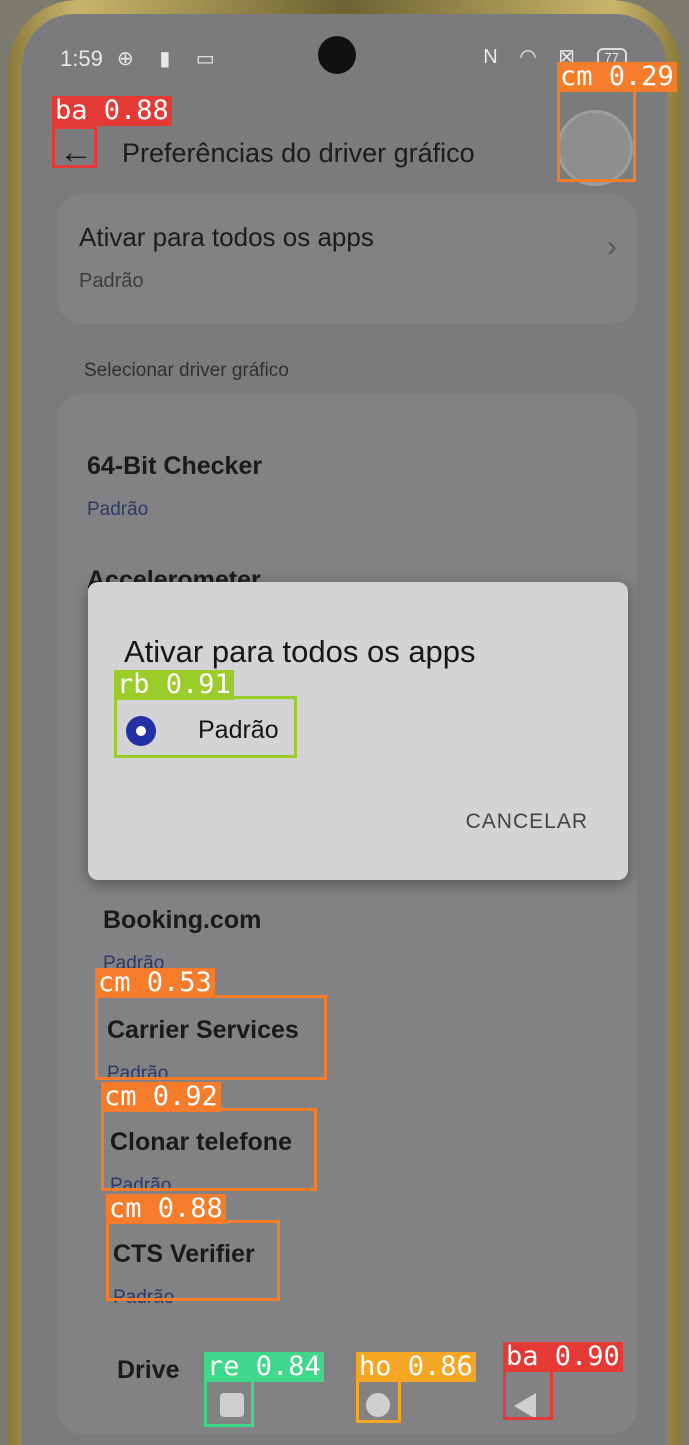 The image size is (689, 1445). I want to click on detection-label: rb 0.91, so click(174, 685).